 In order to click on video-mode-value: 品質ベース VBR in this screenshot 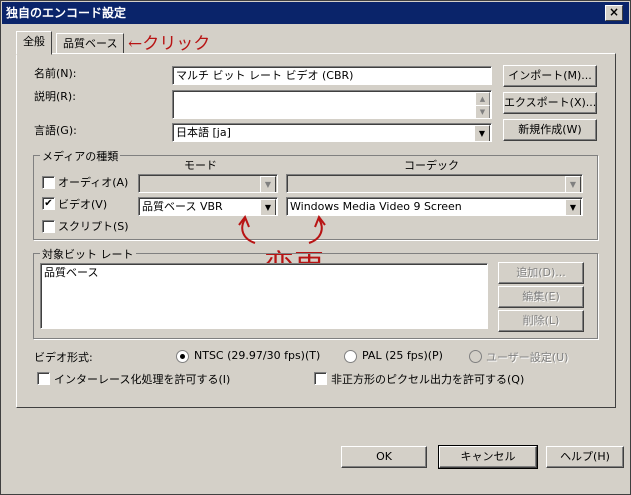, I will do `click(182, 206)`.